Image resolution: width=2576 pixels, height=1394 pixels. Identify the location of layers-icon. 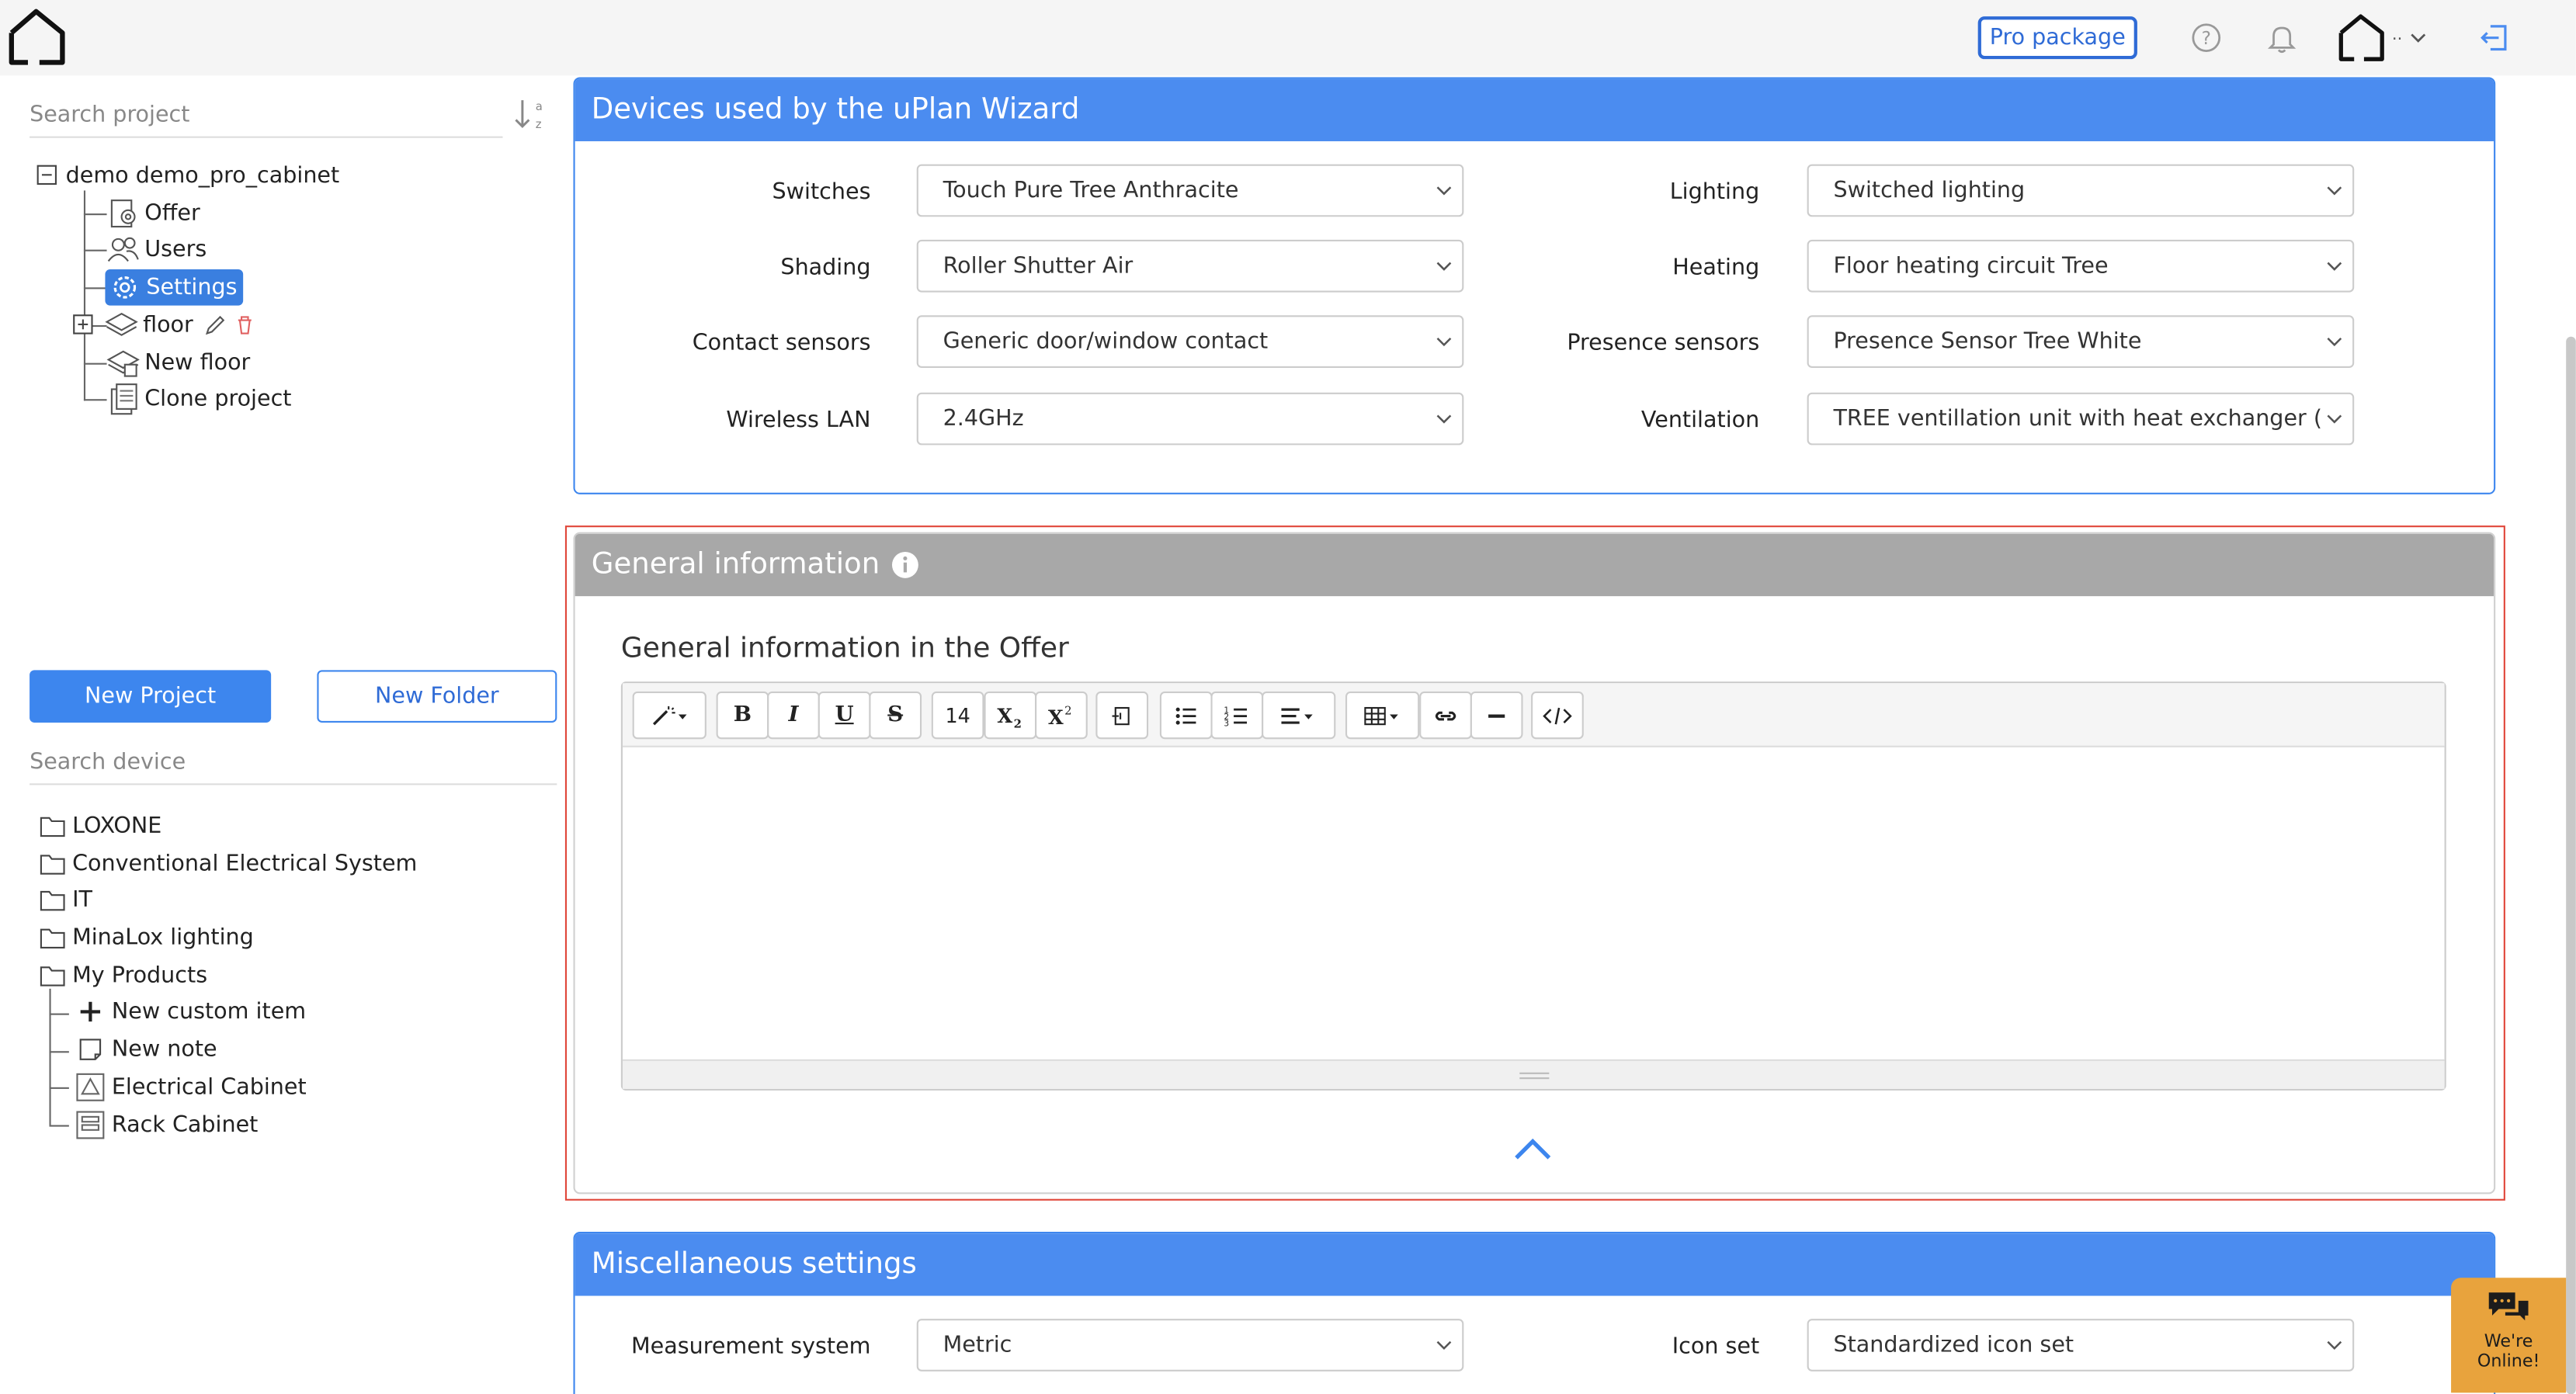
(121, 324).